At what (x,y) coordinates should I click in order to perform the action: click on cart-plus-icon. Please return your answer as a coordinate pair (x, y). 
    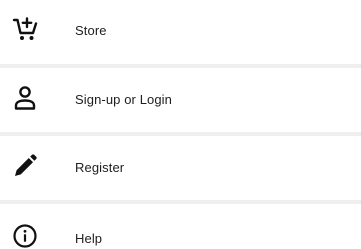
    Looking at the image, I should click on (25, 28).